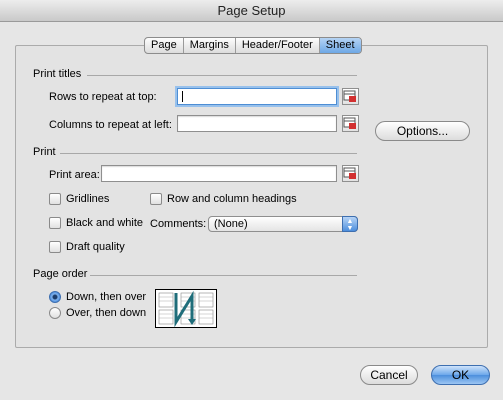 This screenshot has width=503, height=400. Describe the element at coordinates (210, 45) in the screenshot. I see `tab-margins: Margins` at that location.